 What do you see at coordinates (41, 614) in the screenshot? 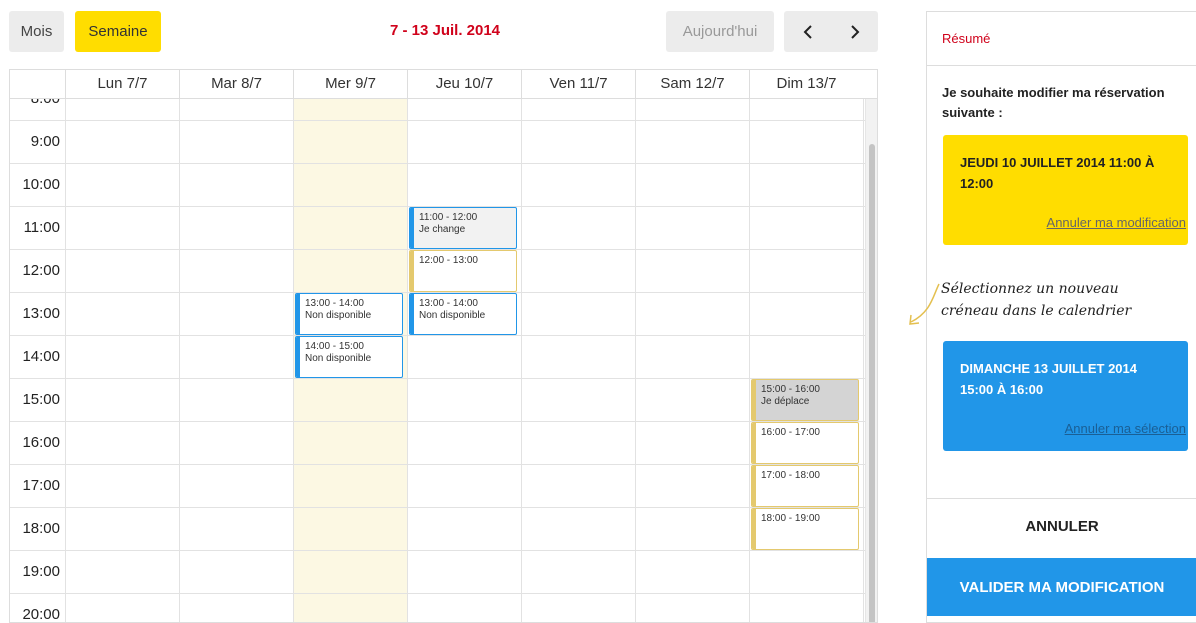
I see `hour-label: 20:00` at bounding box center [41, 614].